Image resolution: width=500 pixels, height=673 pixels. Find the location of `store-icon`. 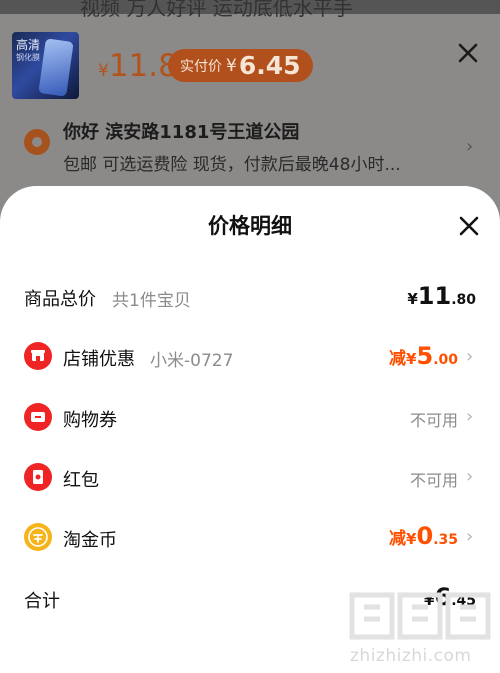

store-icon is located at coordinates (38, 356).